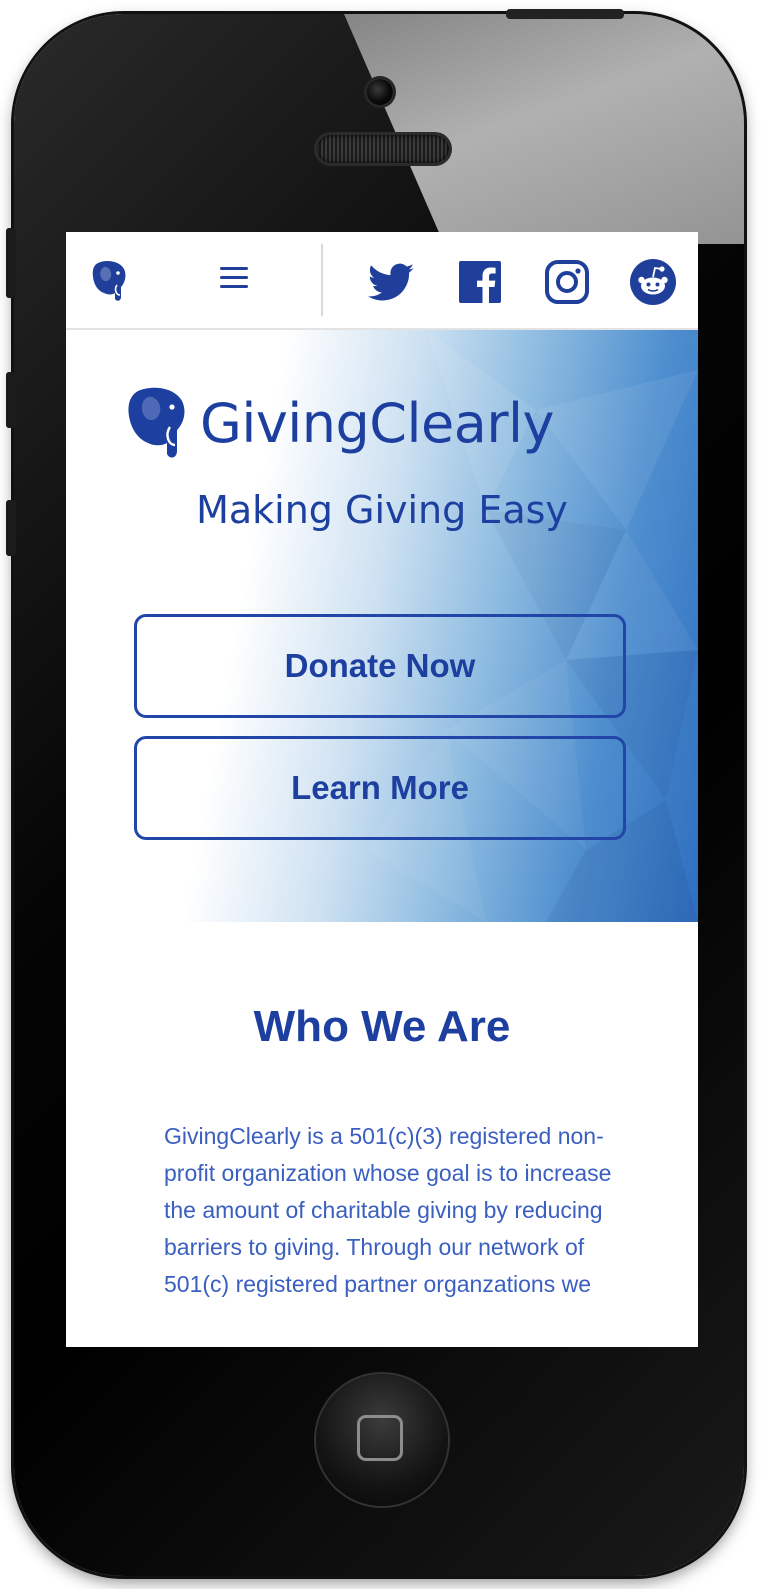 The image size is (769, 1589). I want to click on instagram-icon, so click(567, 282).